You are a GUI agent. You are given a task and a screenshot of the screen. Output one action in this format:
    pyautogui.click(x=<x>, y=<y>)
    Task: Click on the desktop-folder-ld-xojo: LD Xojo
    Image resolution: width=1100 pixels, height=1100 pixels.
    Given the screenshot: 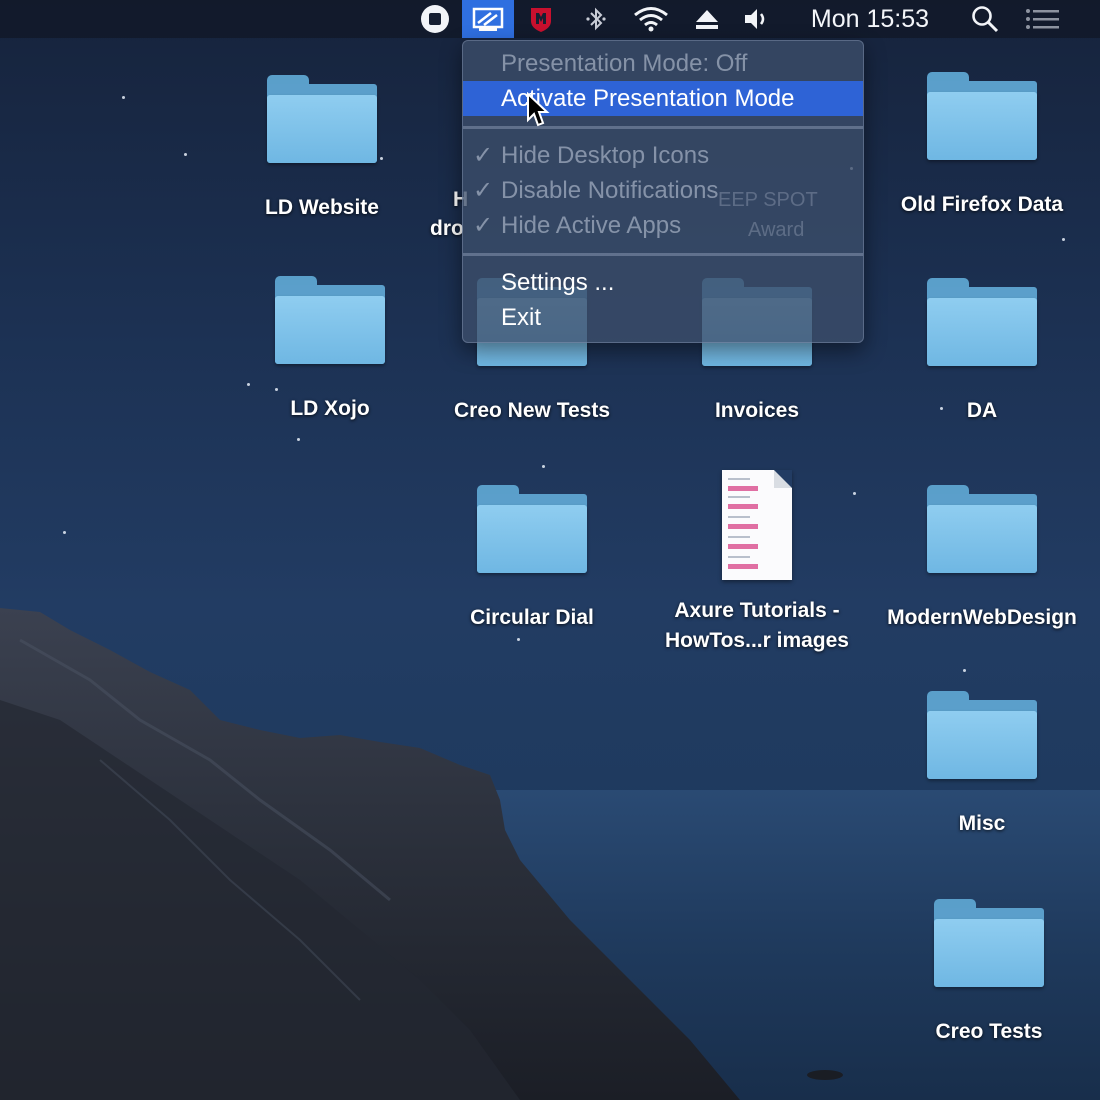 What is the action you would take?
    pyautogui.click(x=330, y=350)
    